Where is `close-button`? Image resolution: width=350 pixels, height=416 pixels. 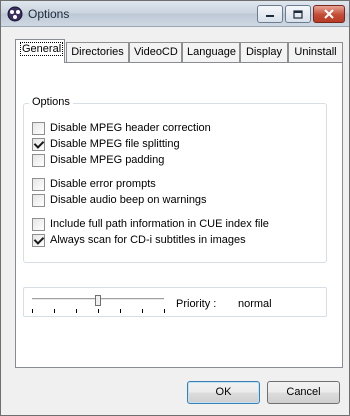
close-button is located at coordinates (329, 14).